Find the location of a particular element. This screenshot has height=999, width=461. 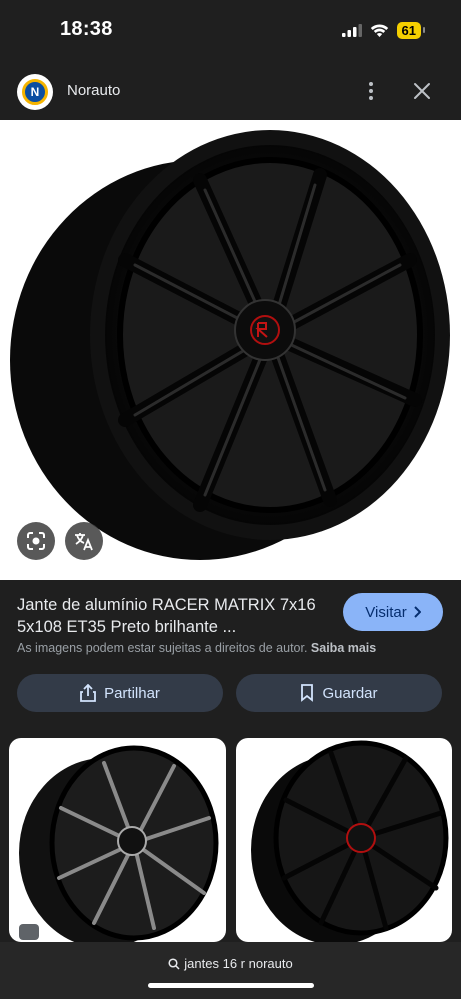

lens-icon is located at coordinates (36, 541).